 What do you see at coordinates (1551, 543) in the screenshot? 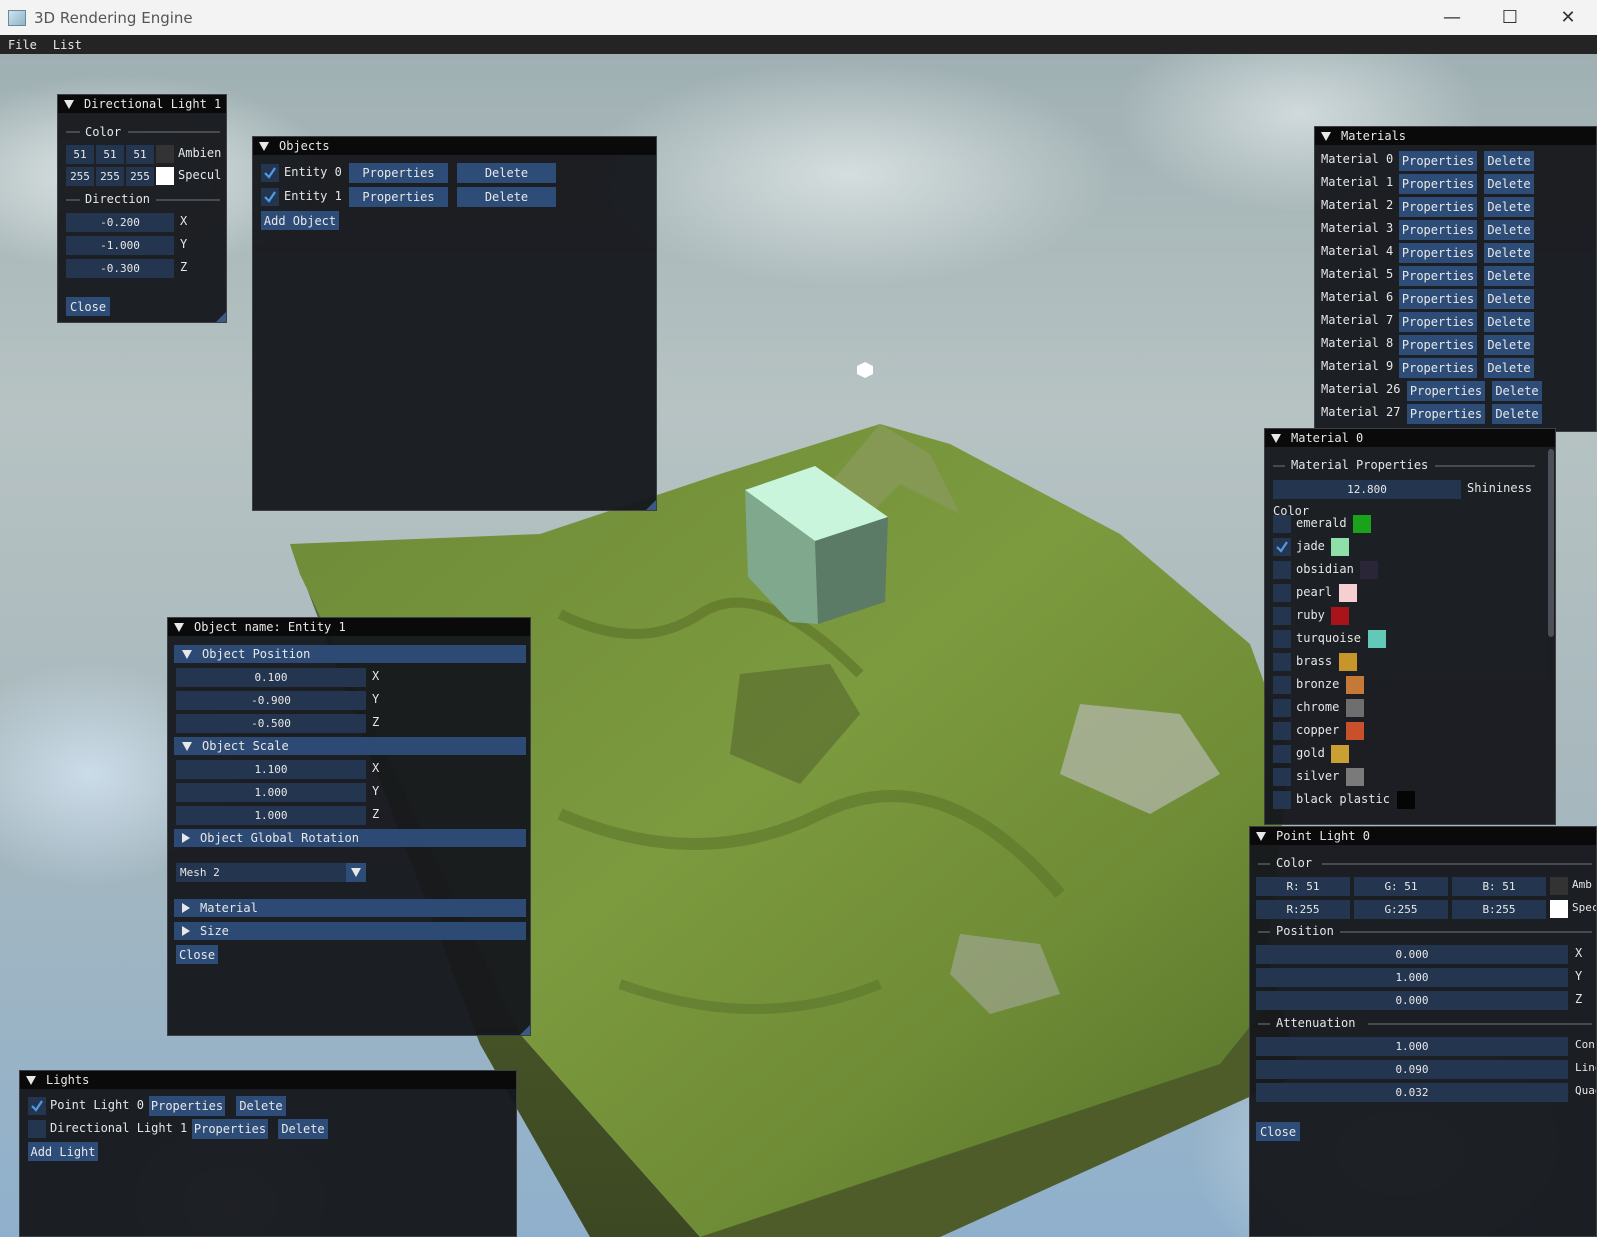
I see `scrollbar-thumb` at bounding box center [1551, 543].